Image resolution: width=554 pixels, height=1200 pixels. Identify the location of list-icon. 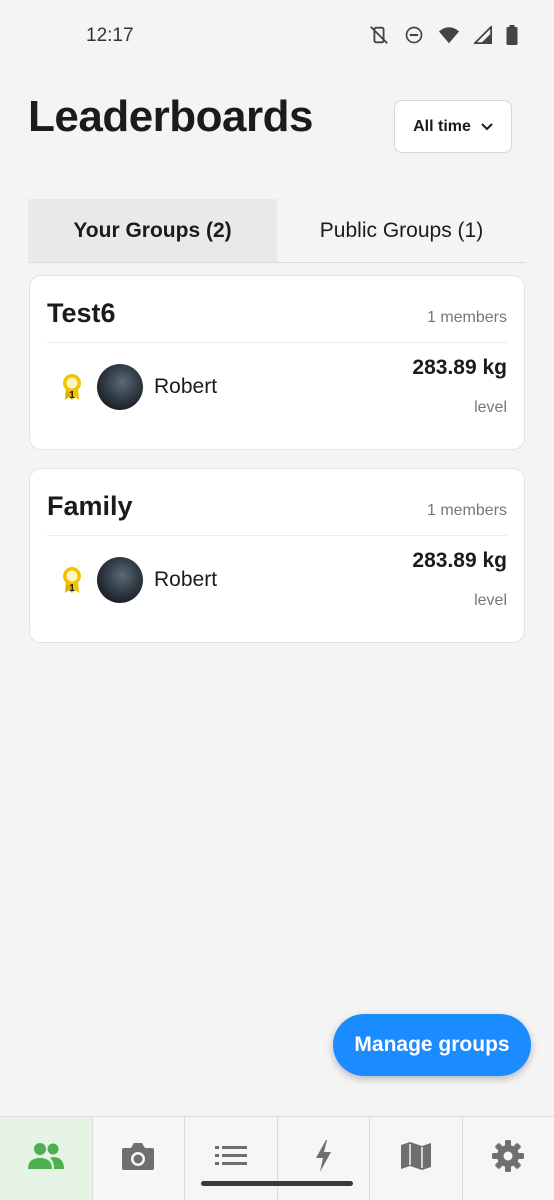
(230, 1158).